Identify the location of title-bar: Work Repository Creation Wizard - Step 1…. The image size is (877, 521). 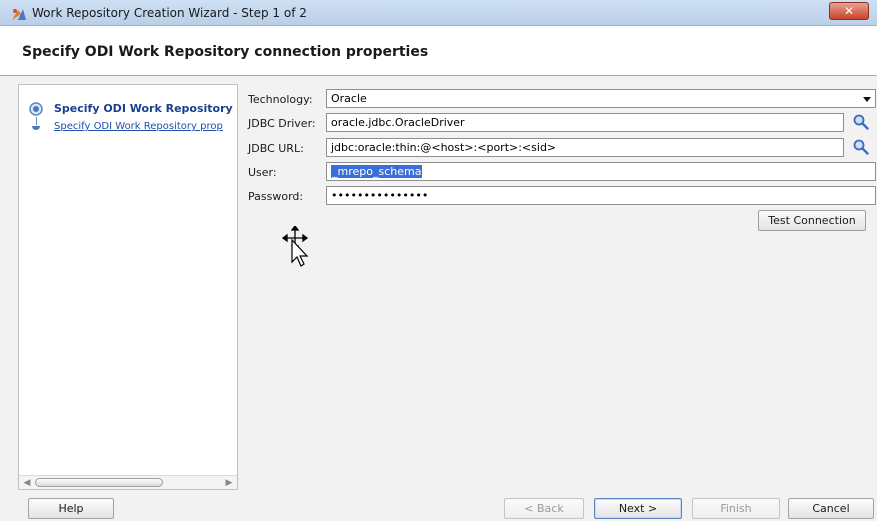
(438, 13).